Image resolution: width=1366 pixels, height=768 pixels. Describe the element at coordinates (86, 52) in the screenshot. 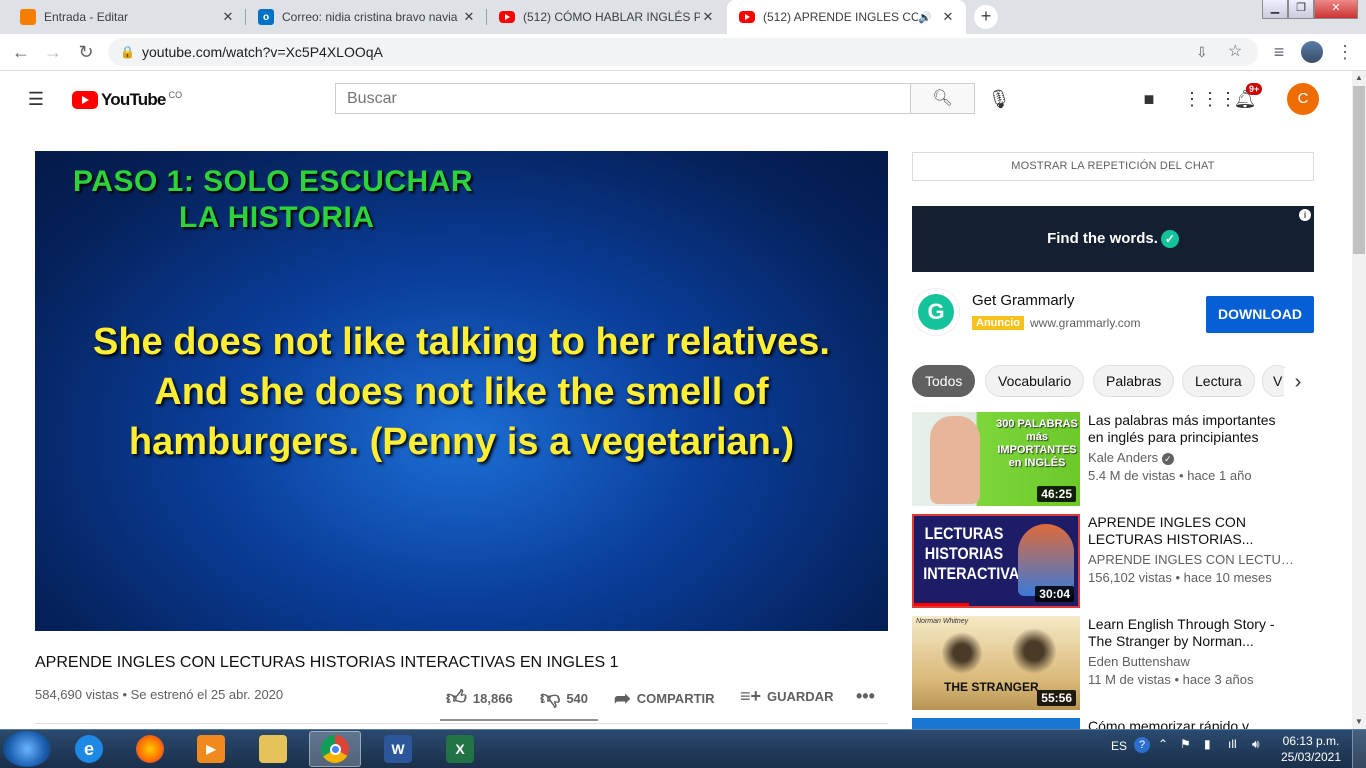

I see `reload-icon: ↻` at that location.